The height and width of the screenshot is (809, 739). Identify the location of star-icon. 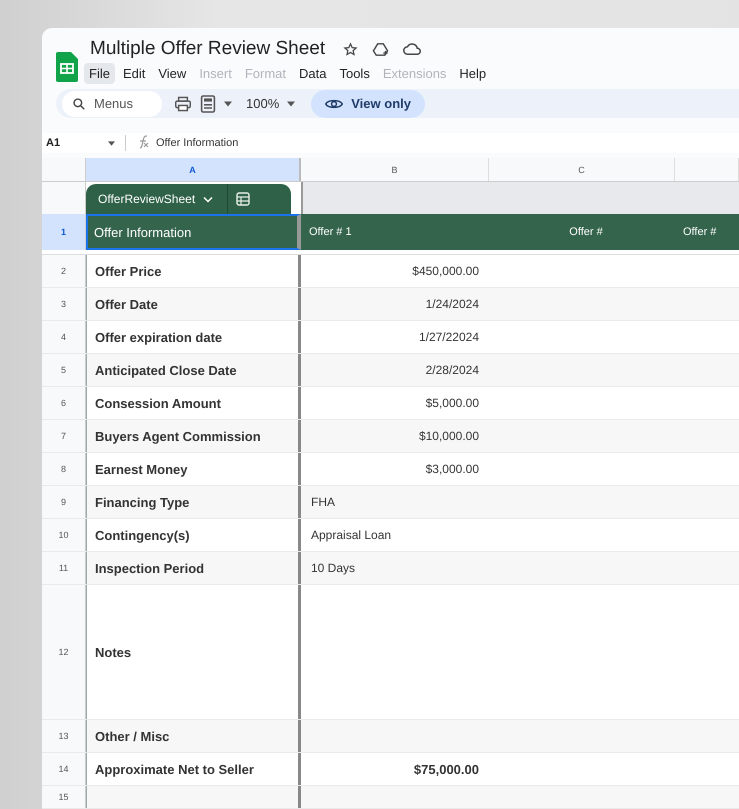
(350, 49).